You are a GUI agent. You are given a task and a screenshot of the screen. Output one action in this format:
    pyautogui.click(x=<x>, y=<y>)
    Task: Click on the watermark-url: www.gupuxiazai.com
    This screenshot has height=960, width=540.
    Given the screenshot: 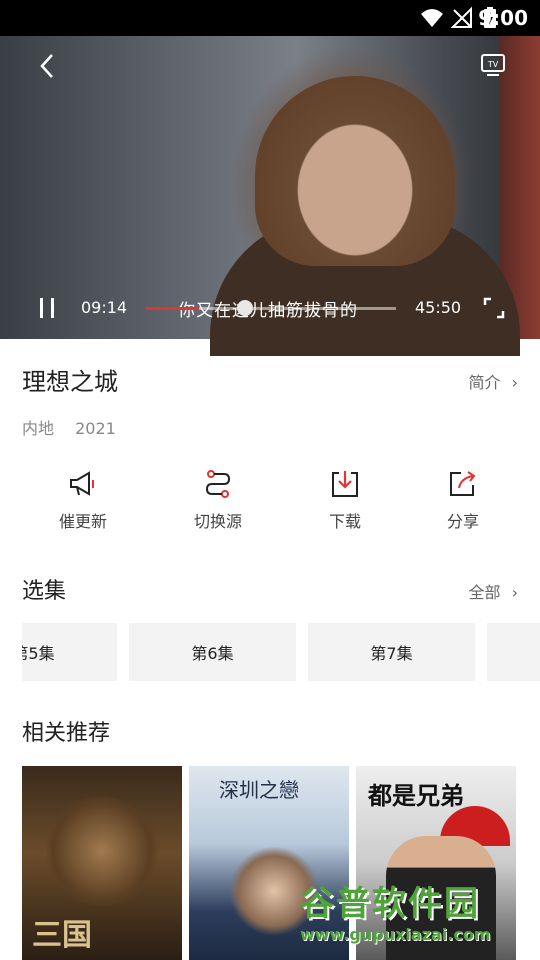 What is the action you would take?
    pyautogui.click(x=395, y=934)
    